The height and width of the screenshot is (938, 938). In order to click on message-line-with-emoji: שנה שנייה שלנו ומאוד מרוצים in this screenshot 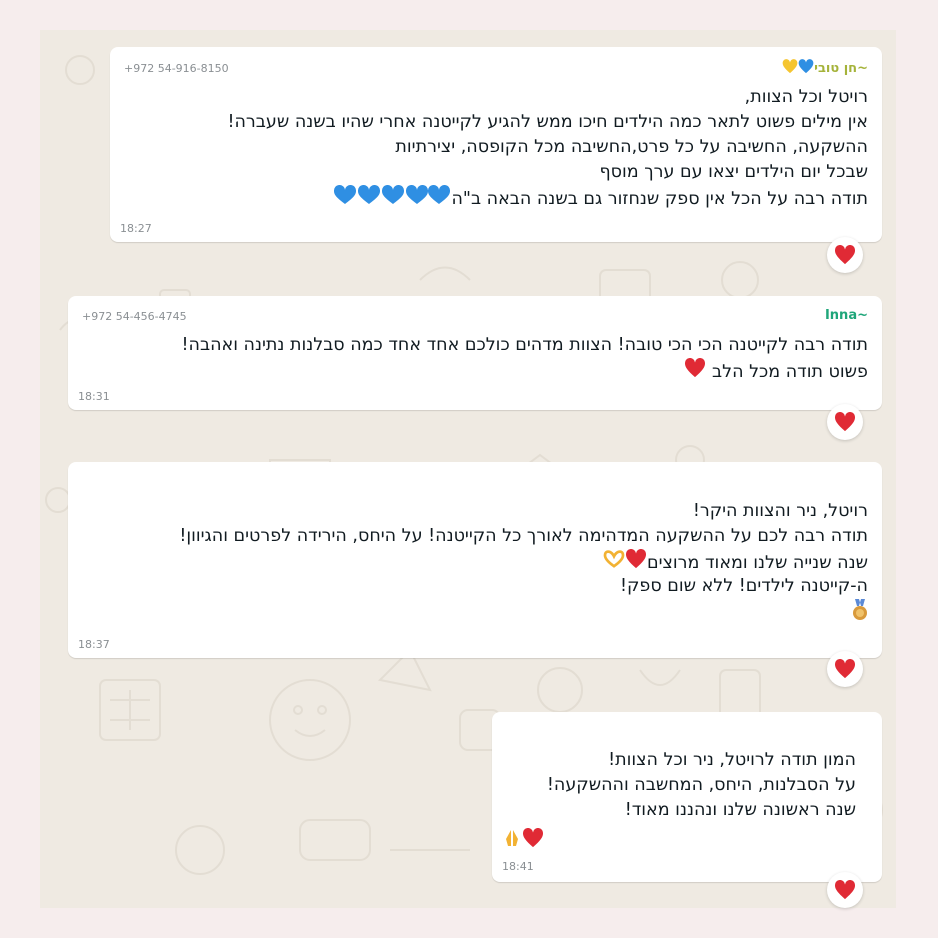, I will do `click(523, 562)`.